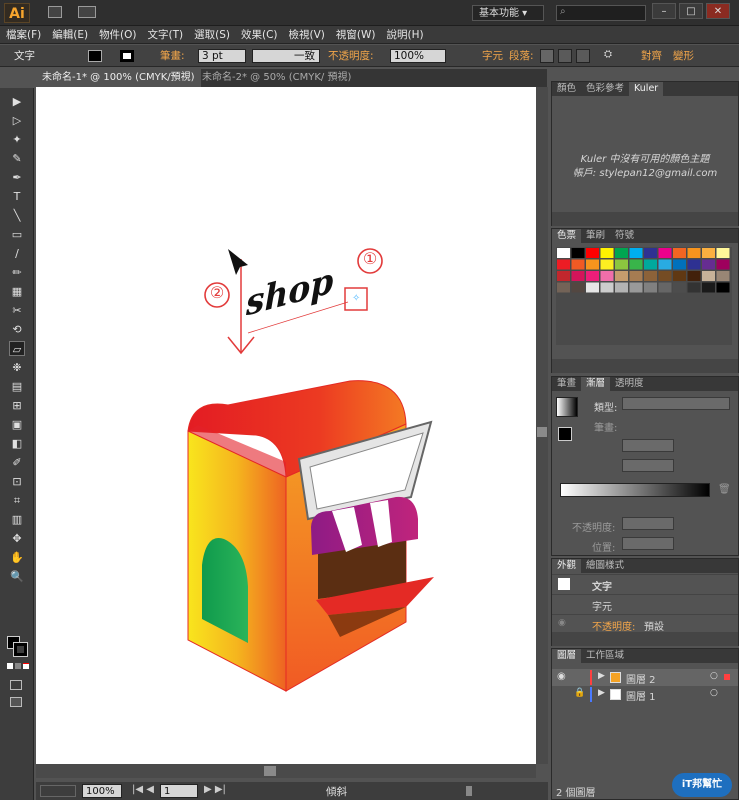 The width and height of the screenshot is (739, 800). I want to click on gradient-opacity-field, so click(648, 523).